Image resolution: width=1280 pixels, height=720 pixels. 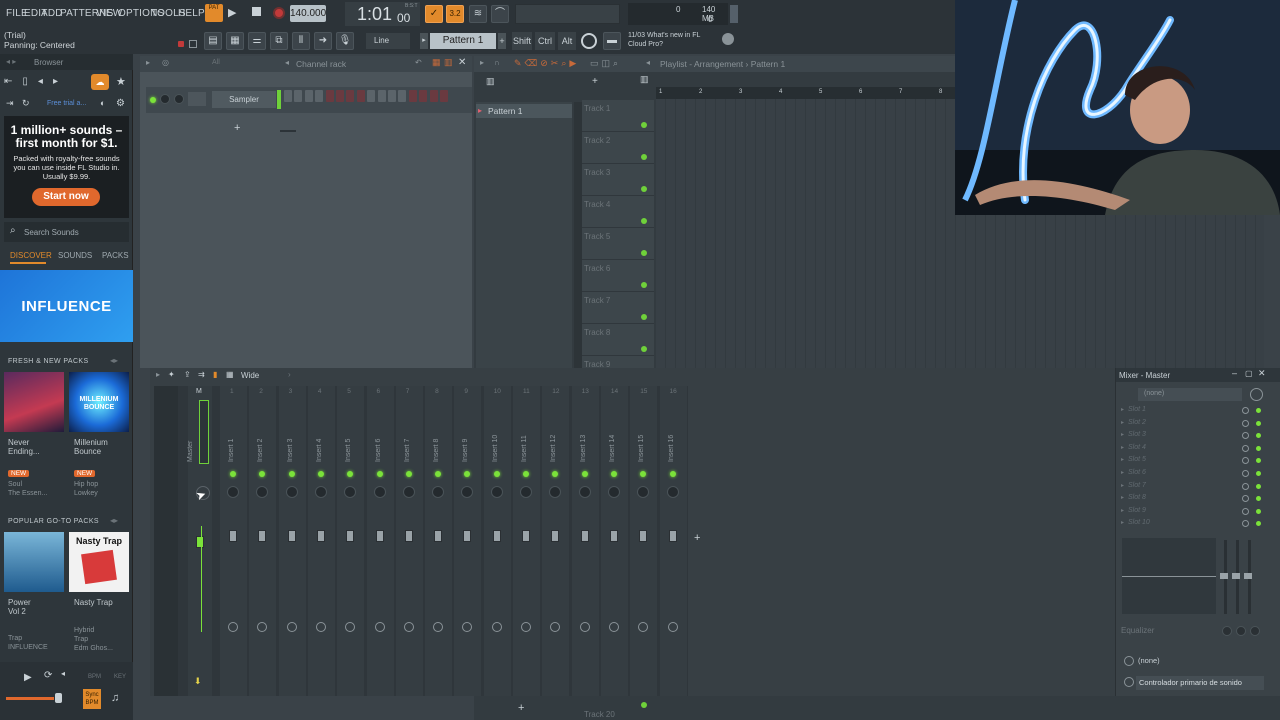 What do you see at coordinates (13, 81) in the screenshot?
I see `collapse-icon: ⇤` at bounding box center [13, 81].